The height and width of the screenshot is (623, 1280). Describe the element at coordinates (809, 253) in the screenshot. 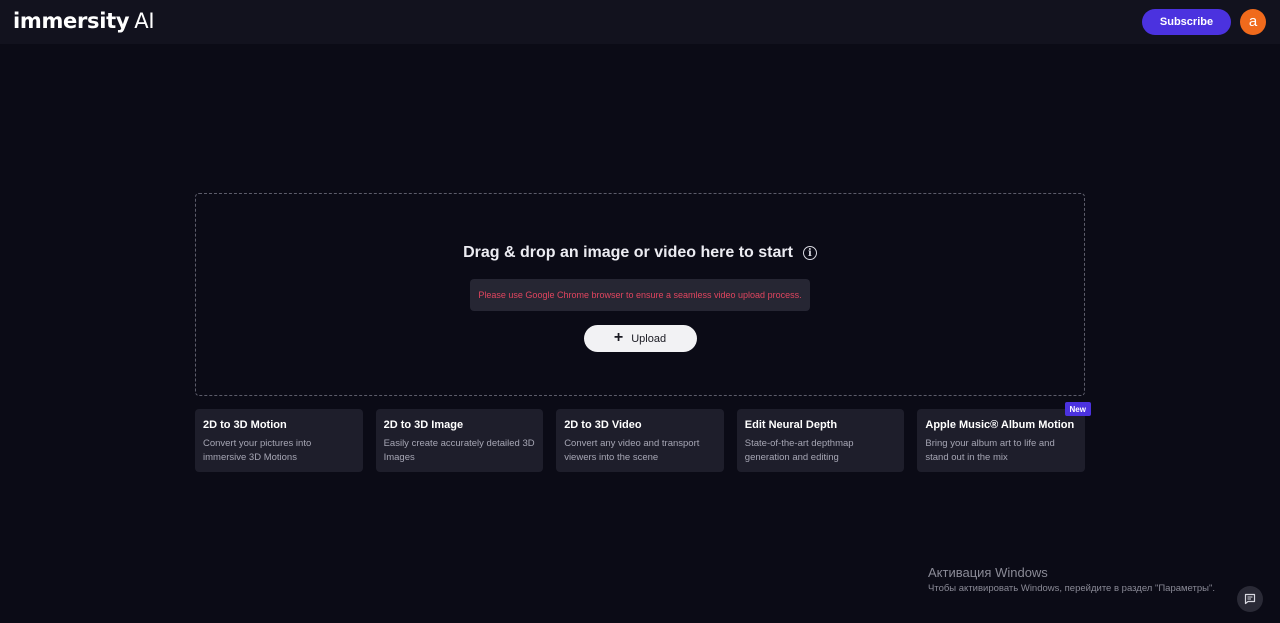

I see `info-icon: i` at that location.